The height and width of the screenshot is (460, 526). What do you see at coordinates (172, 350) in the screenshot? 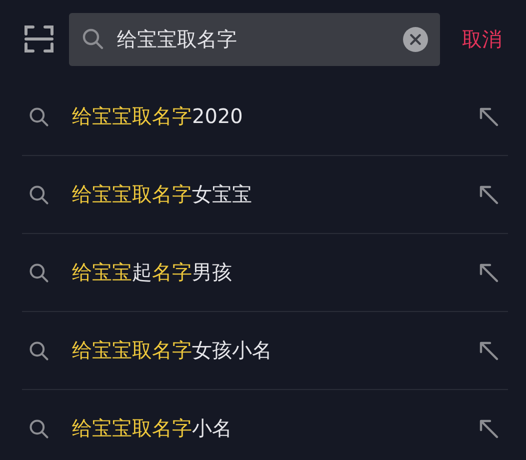
I see `suggestion-text: 给宝宝取名字女孩小名` at bounding box center [172, 350].